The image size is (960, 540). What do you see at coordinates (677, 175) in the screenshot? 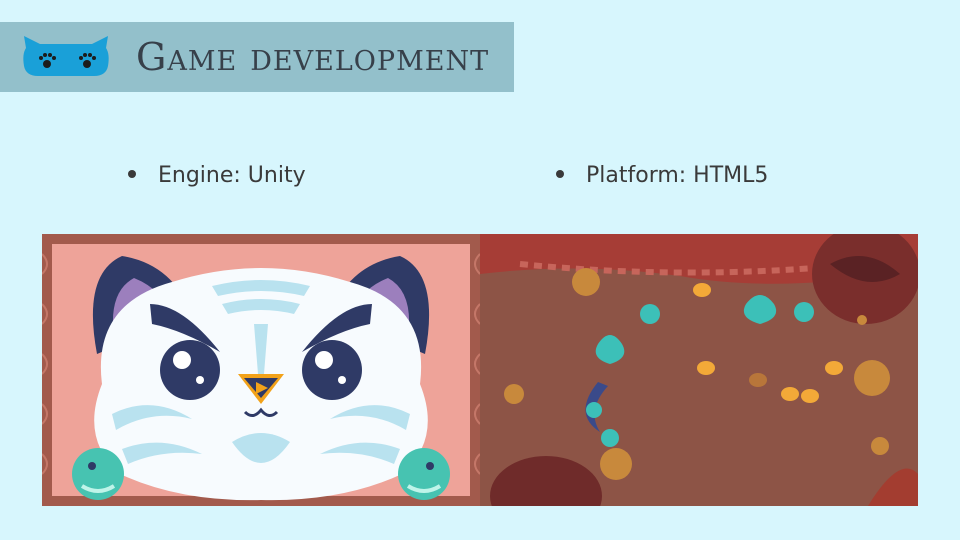
I see `bullet-platform-label: Platform: HTML5` at bounding box center [677, 175].